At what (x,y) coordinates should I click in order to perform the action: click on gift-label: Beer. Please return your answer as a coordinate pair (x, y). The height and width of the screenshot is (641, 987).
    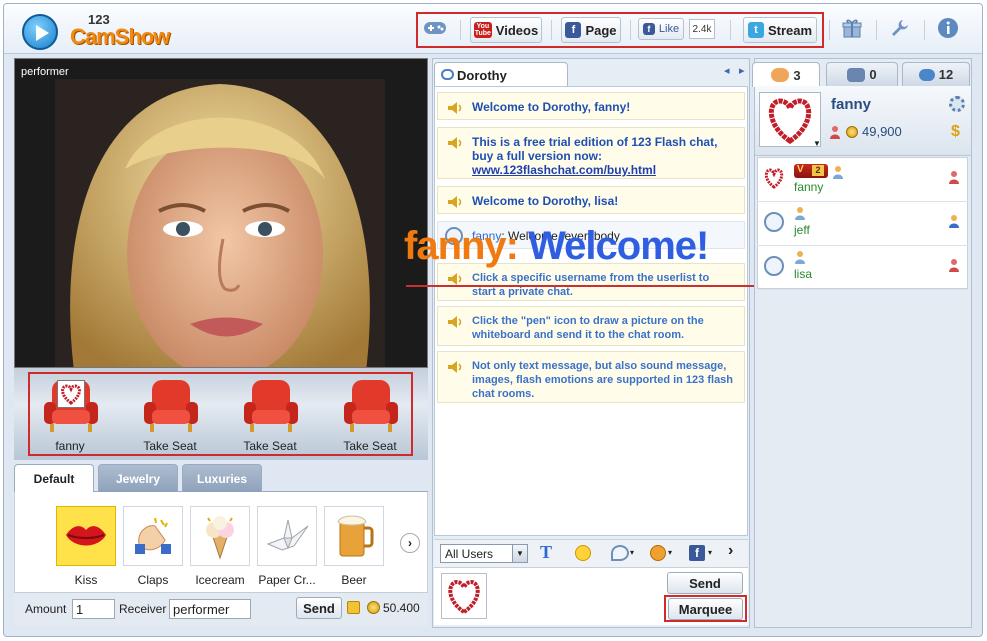
    Looking at the image, I should click on (354, 580).